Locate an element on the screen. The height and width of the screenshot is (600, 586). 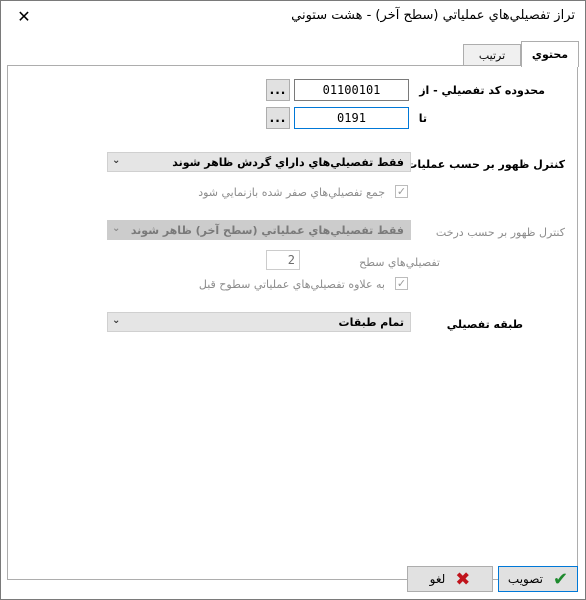
tab-content: محتوي is located at coordinates (550, 54).